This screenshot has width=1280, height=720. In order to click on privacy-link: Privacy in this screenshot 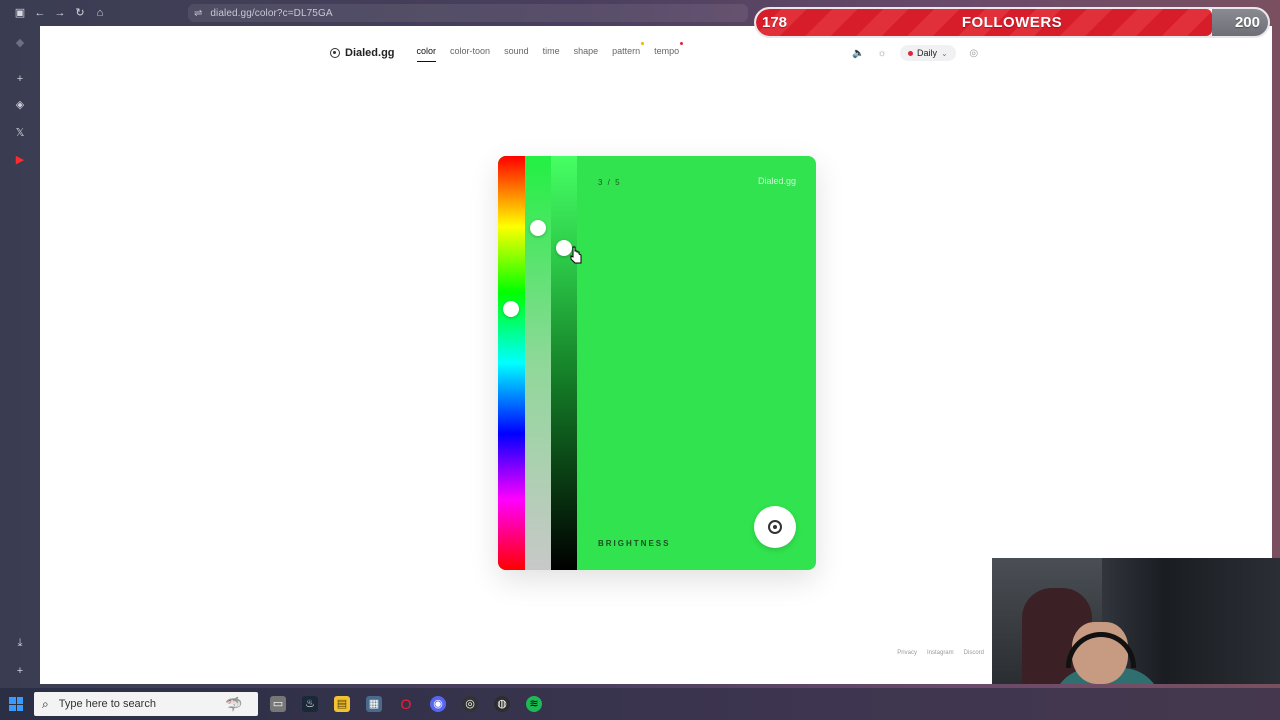, I will do `click(907, 653)`.